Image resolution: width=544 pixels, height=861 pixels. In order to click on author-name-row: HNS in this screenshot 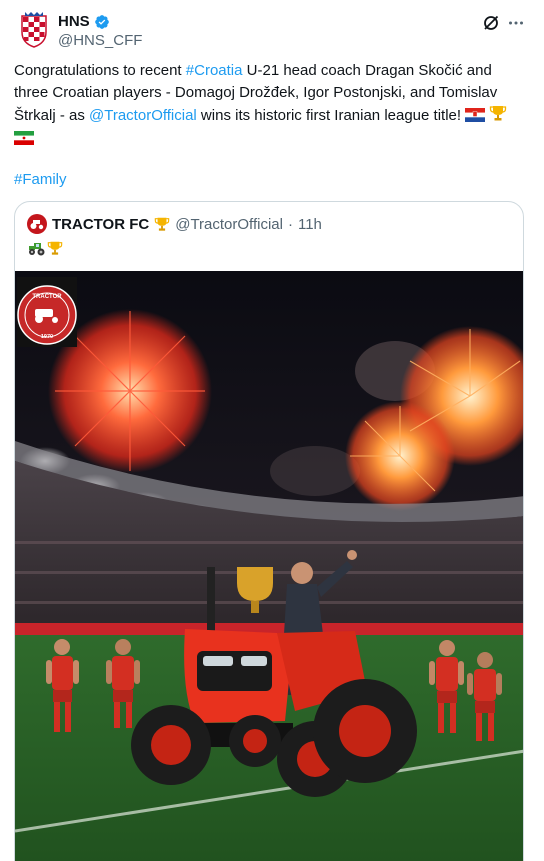, I will do `click(84, 21)`.